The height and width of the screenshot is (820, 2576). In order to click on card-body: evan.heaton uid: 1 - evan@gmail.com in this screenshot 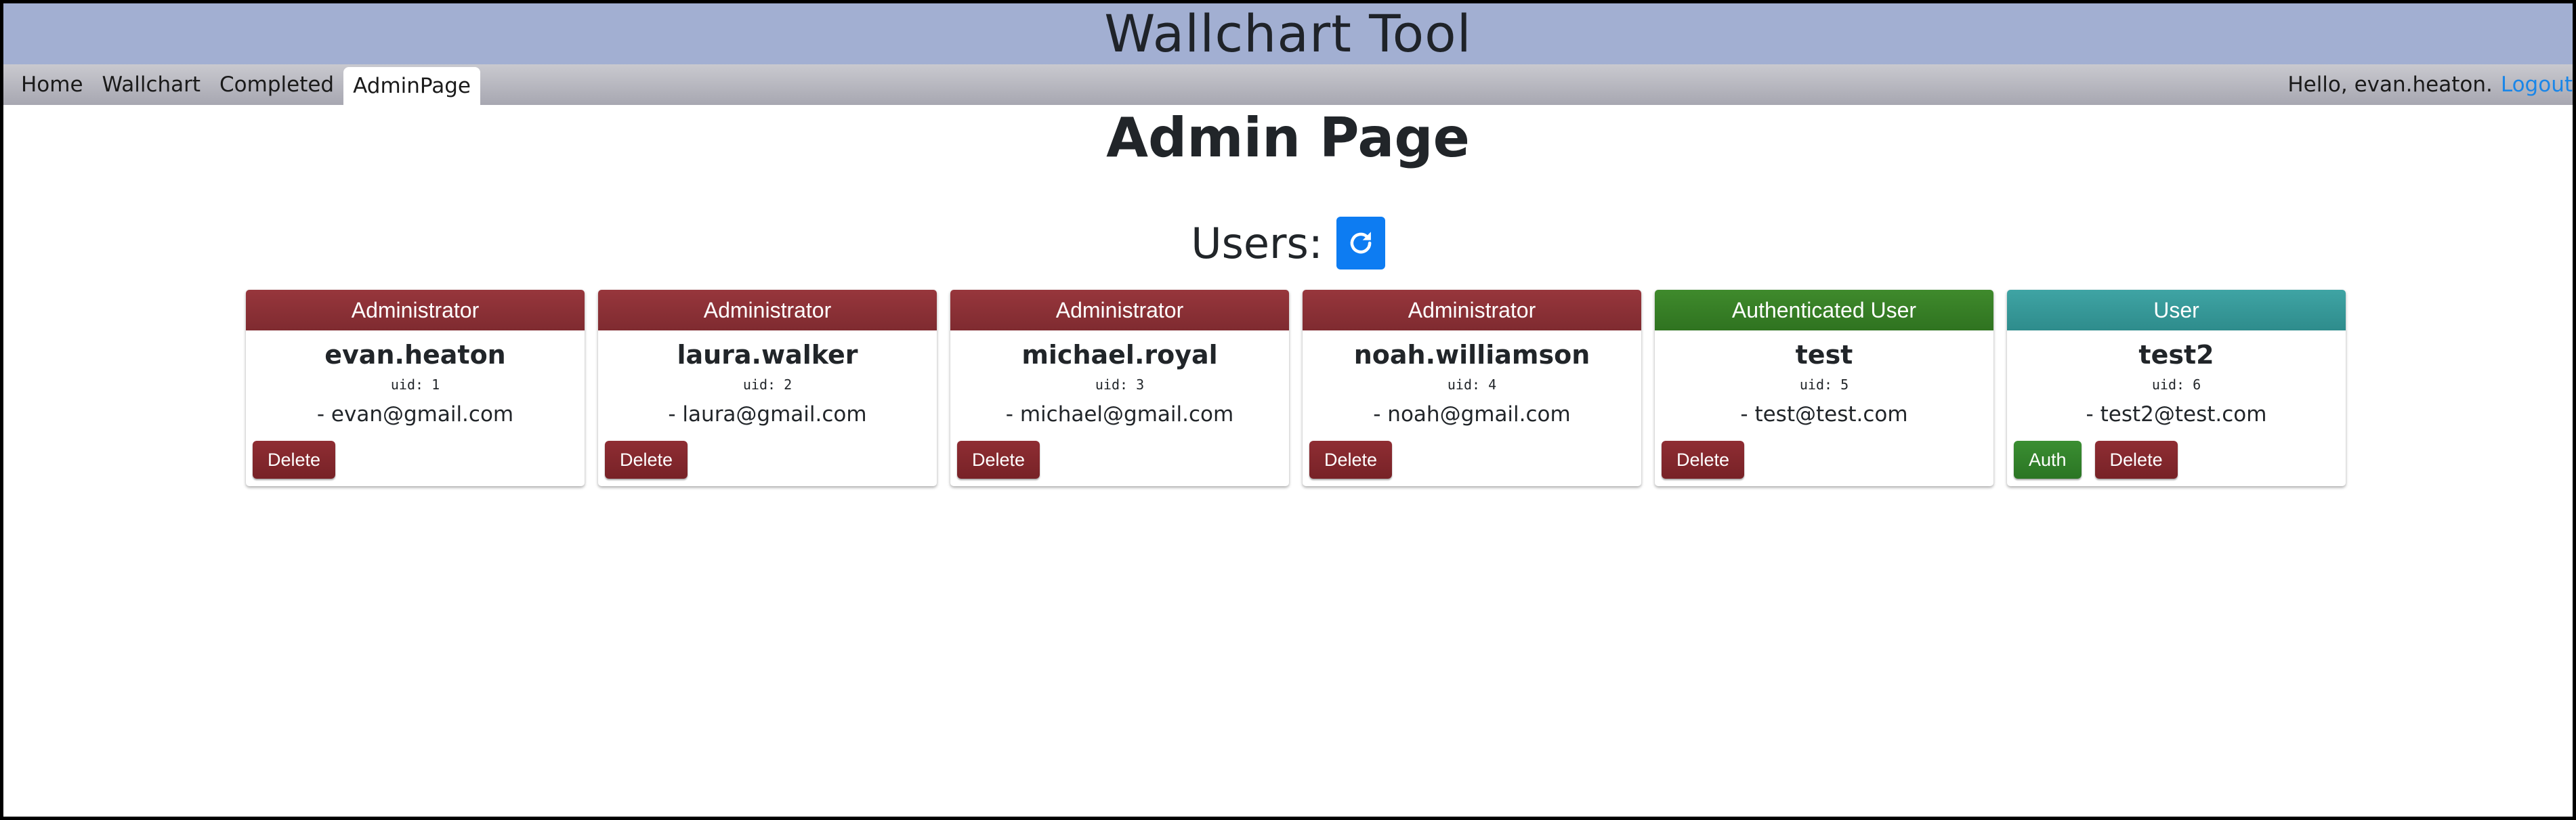, I will do `click(415, 383)`.